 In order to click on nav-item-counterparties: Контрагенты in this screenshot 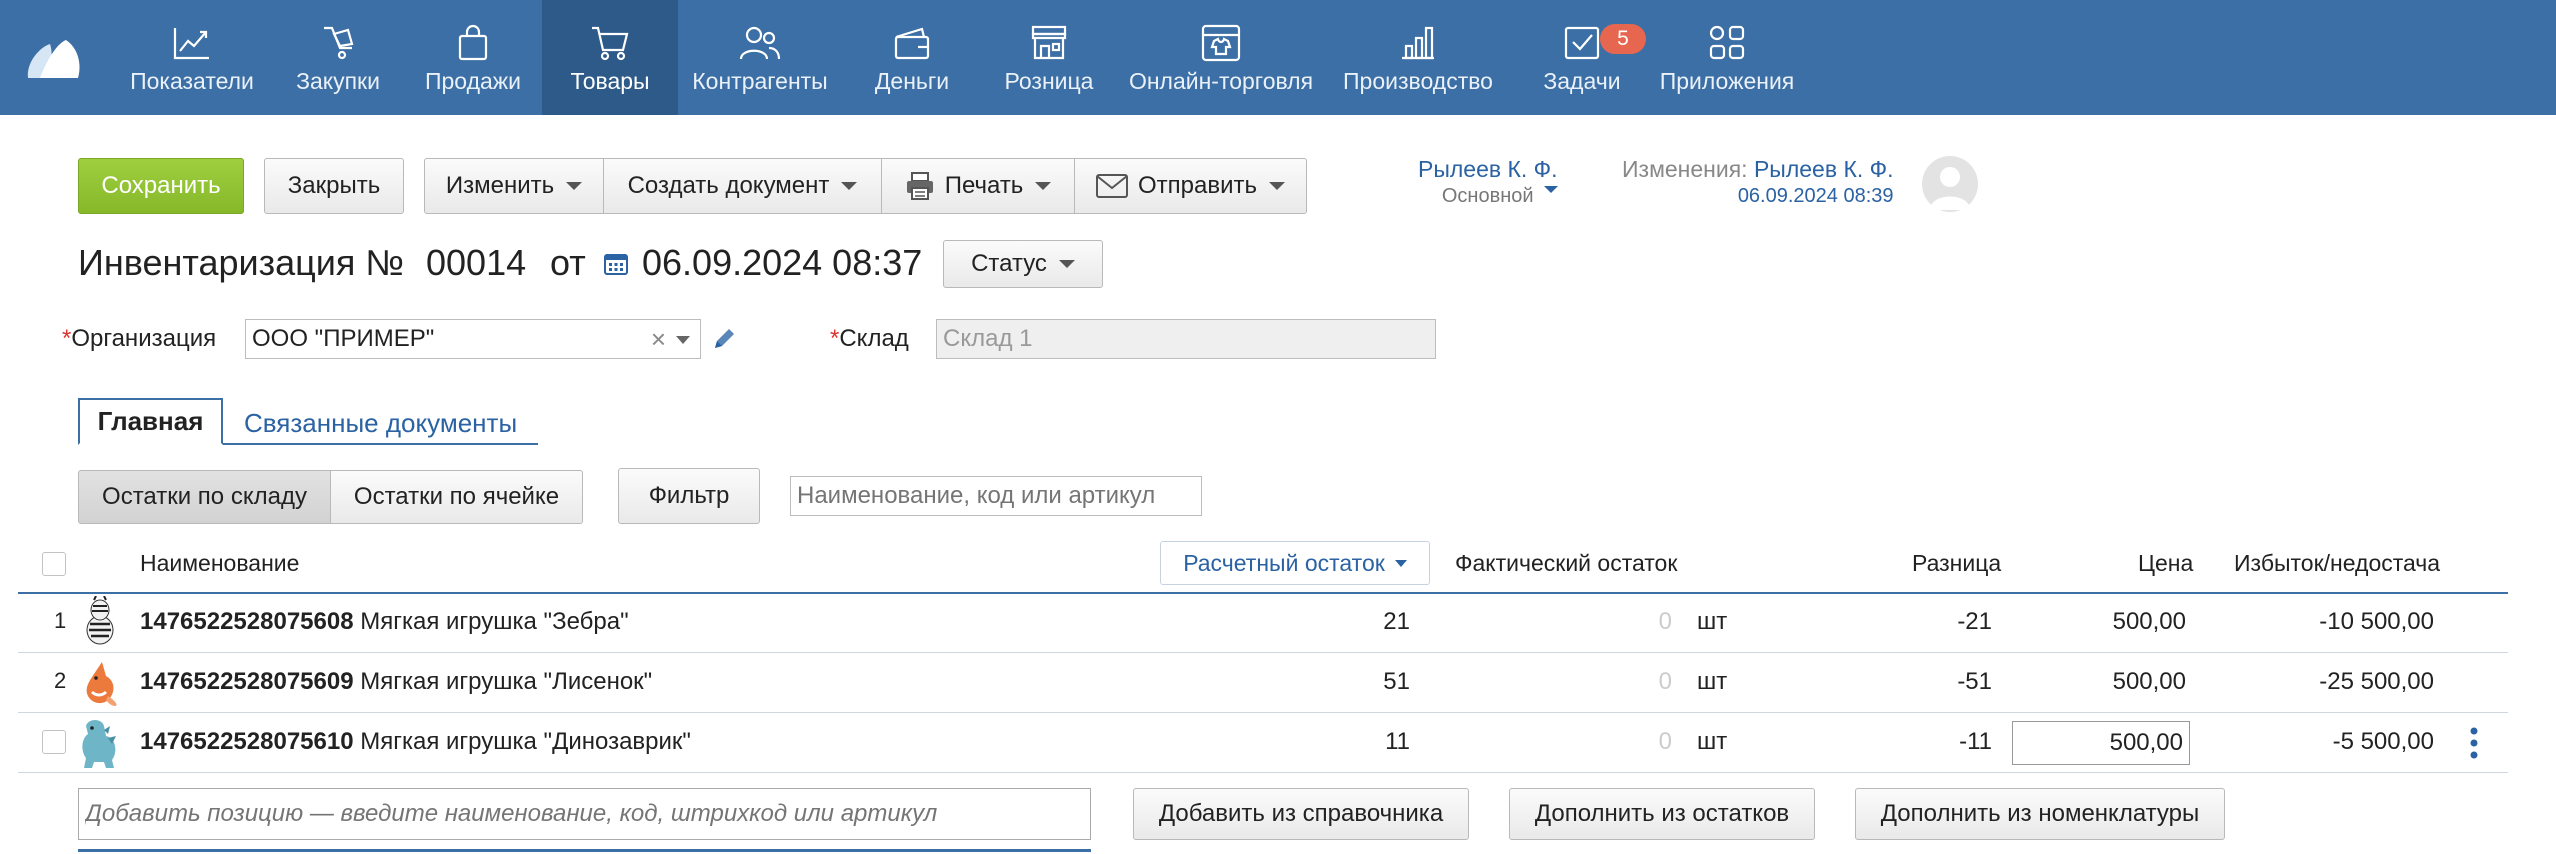, I will do `click(760, 57)`.